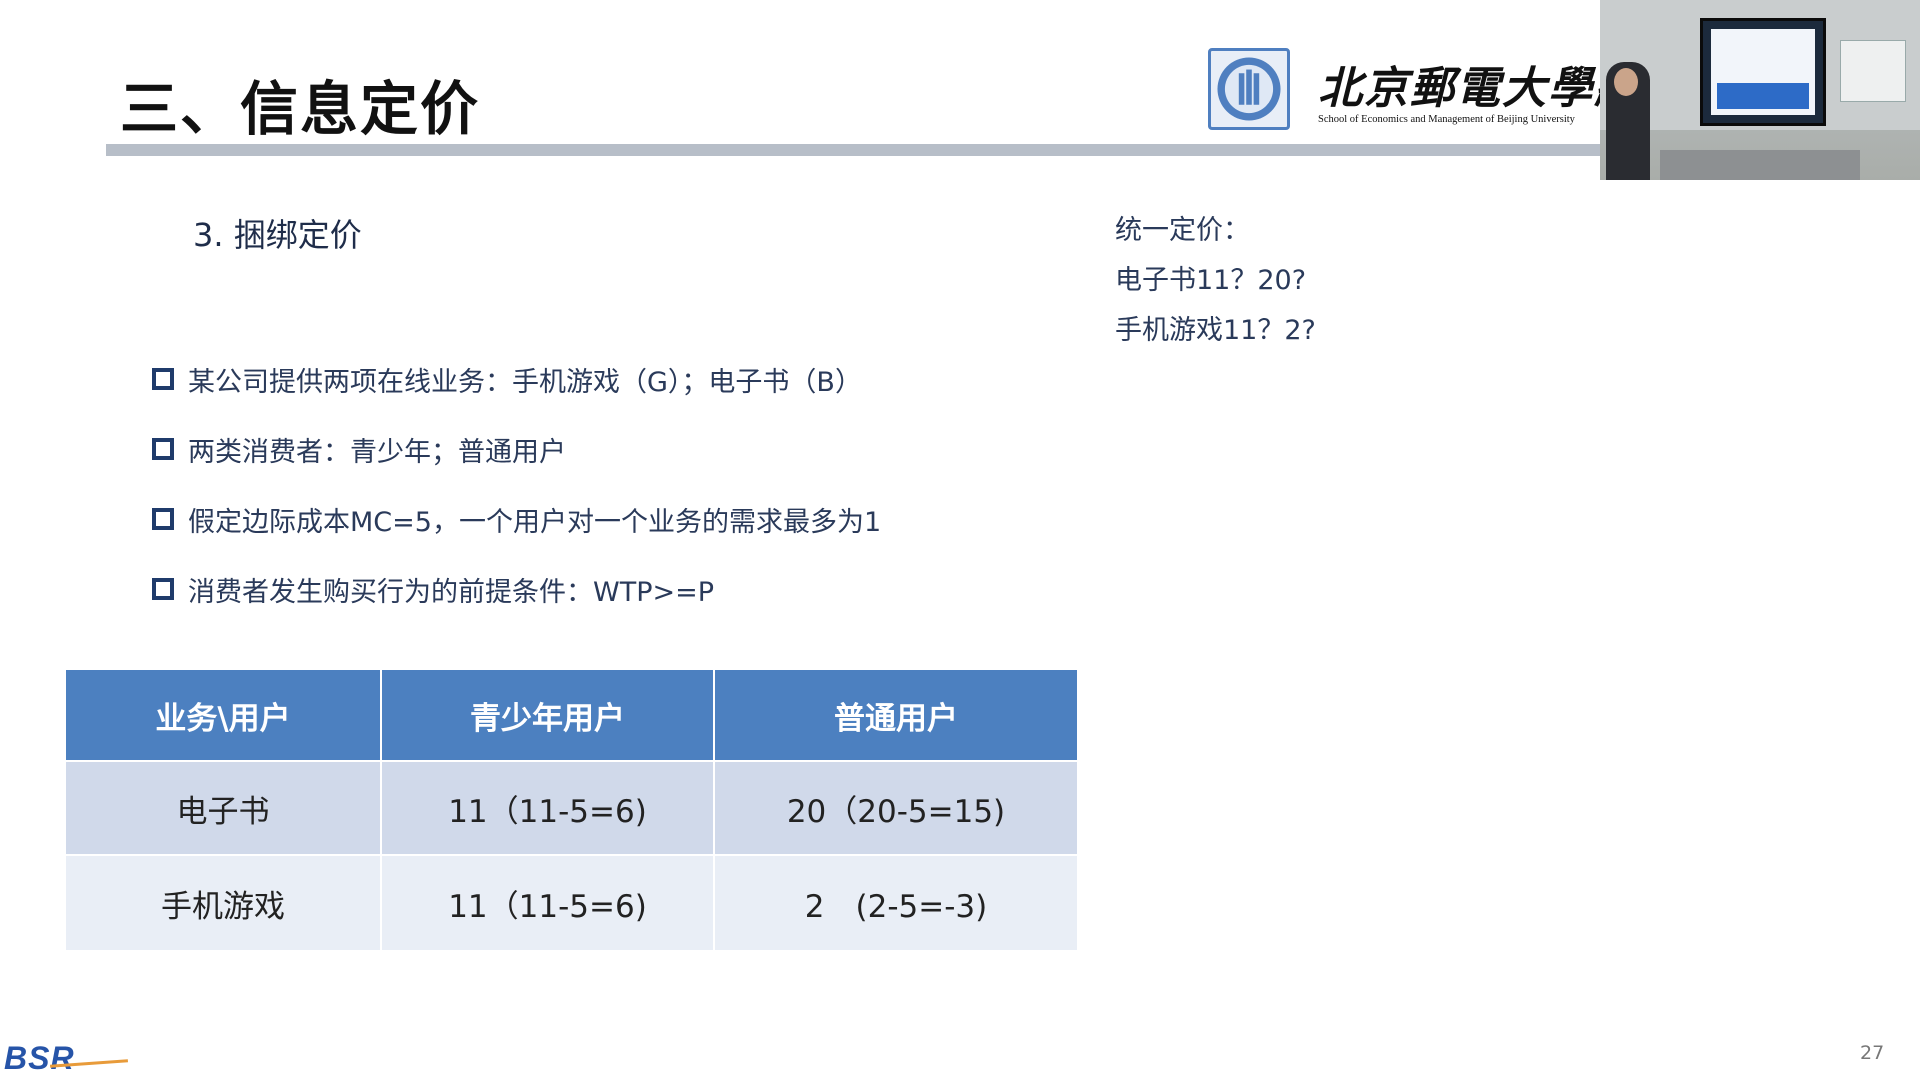 Image resolution: width=1920 pixels, height=1080 pixels. What do you see at coordinates (547, 715) in the screenshot?
I see `table-header-cell: 青少年用户` at bounding box center [547, 715].